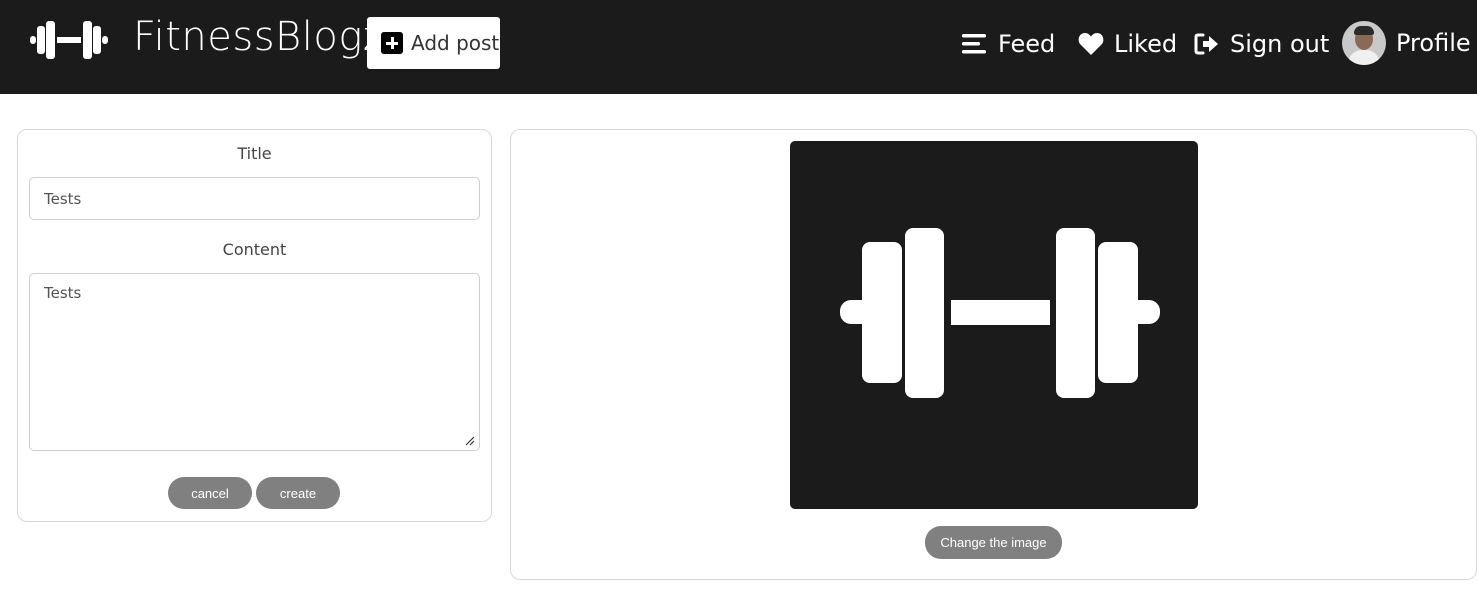  I want to click on create-button: create, so click(298, 493).